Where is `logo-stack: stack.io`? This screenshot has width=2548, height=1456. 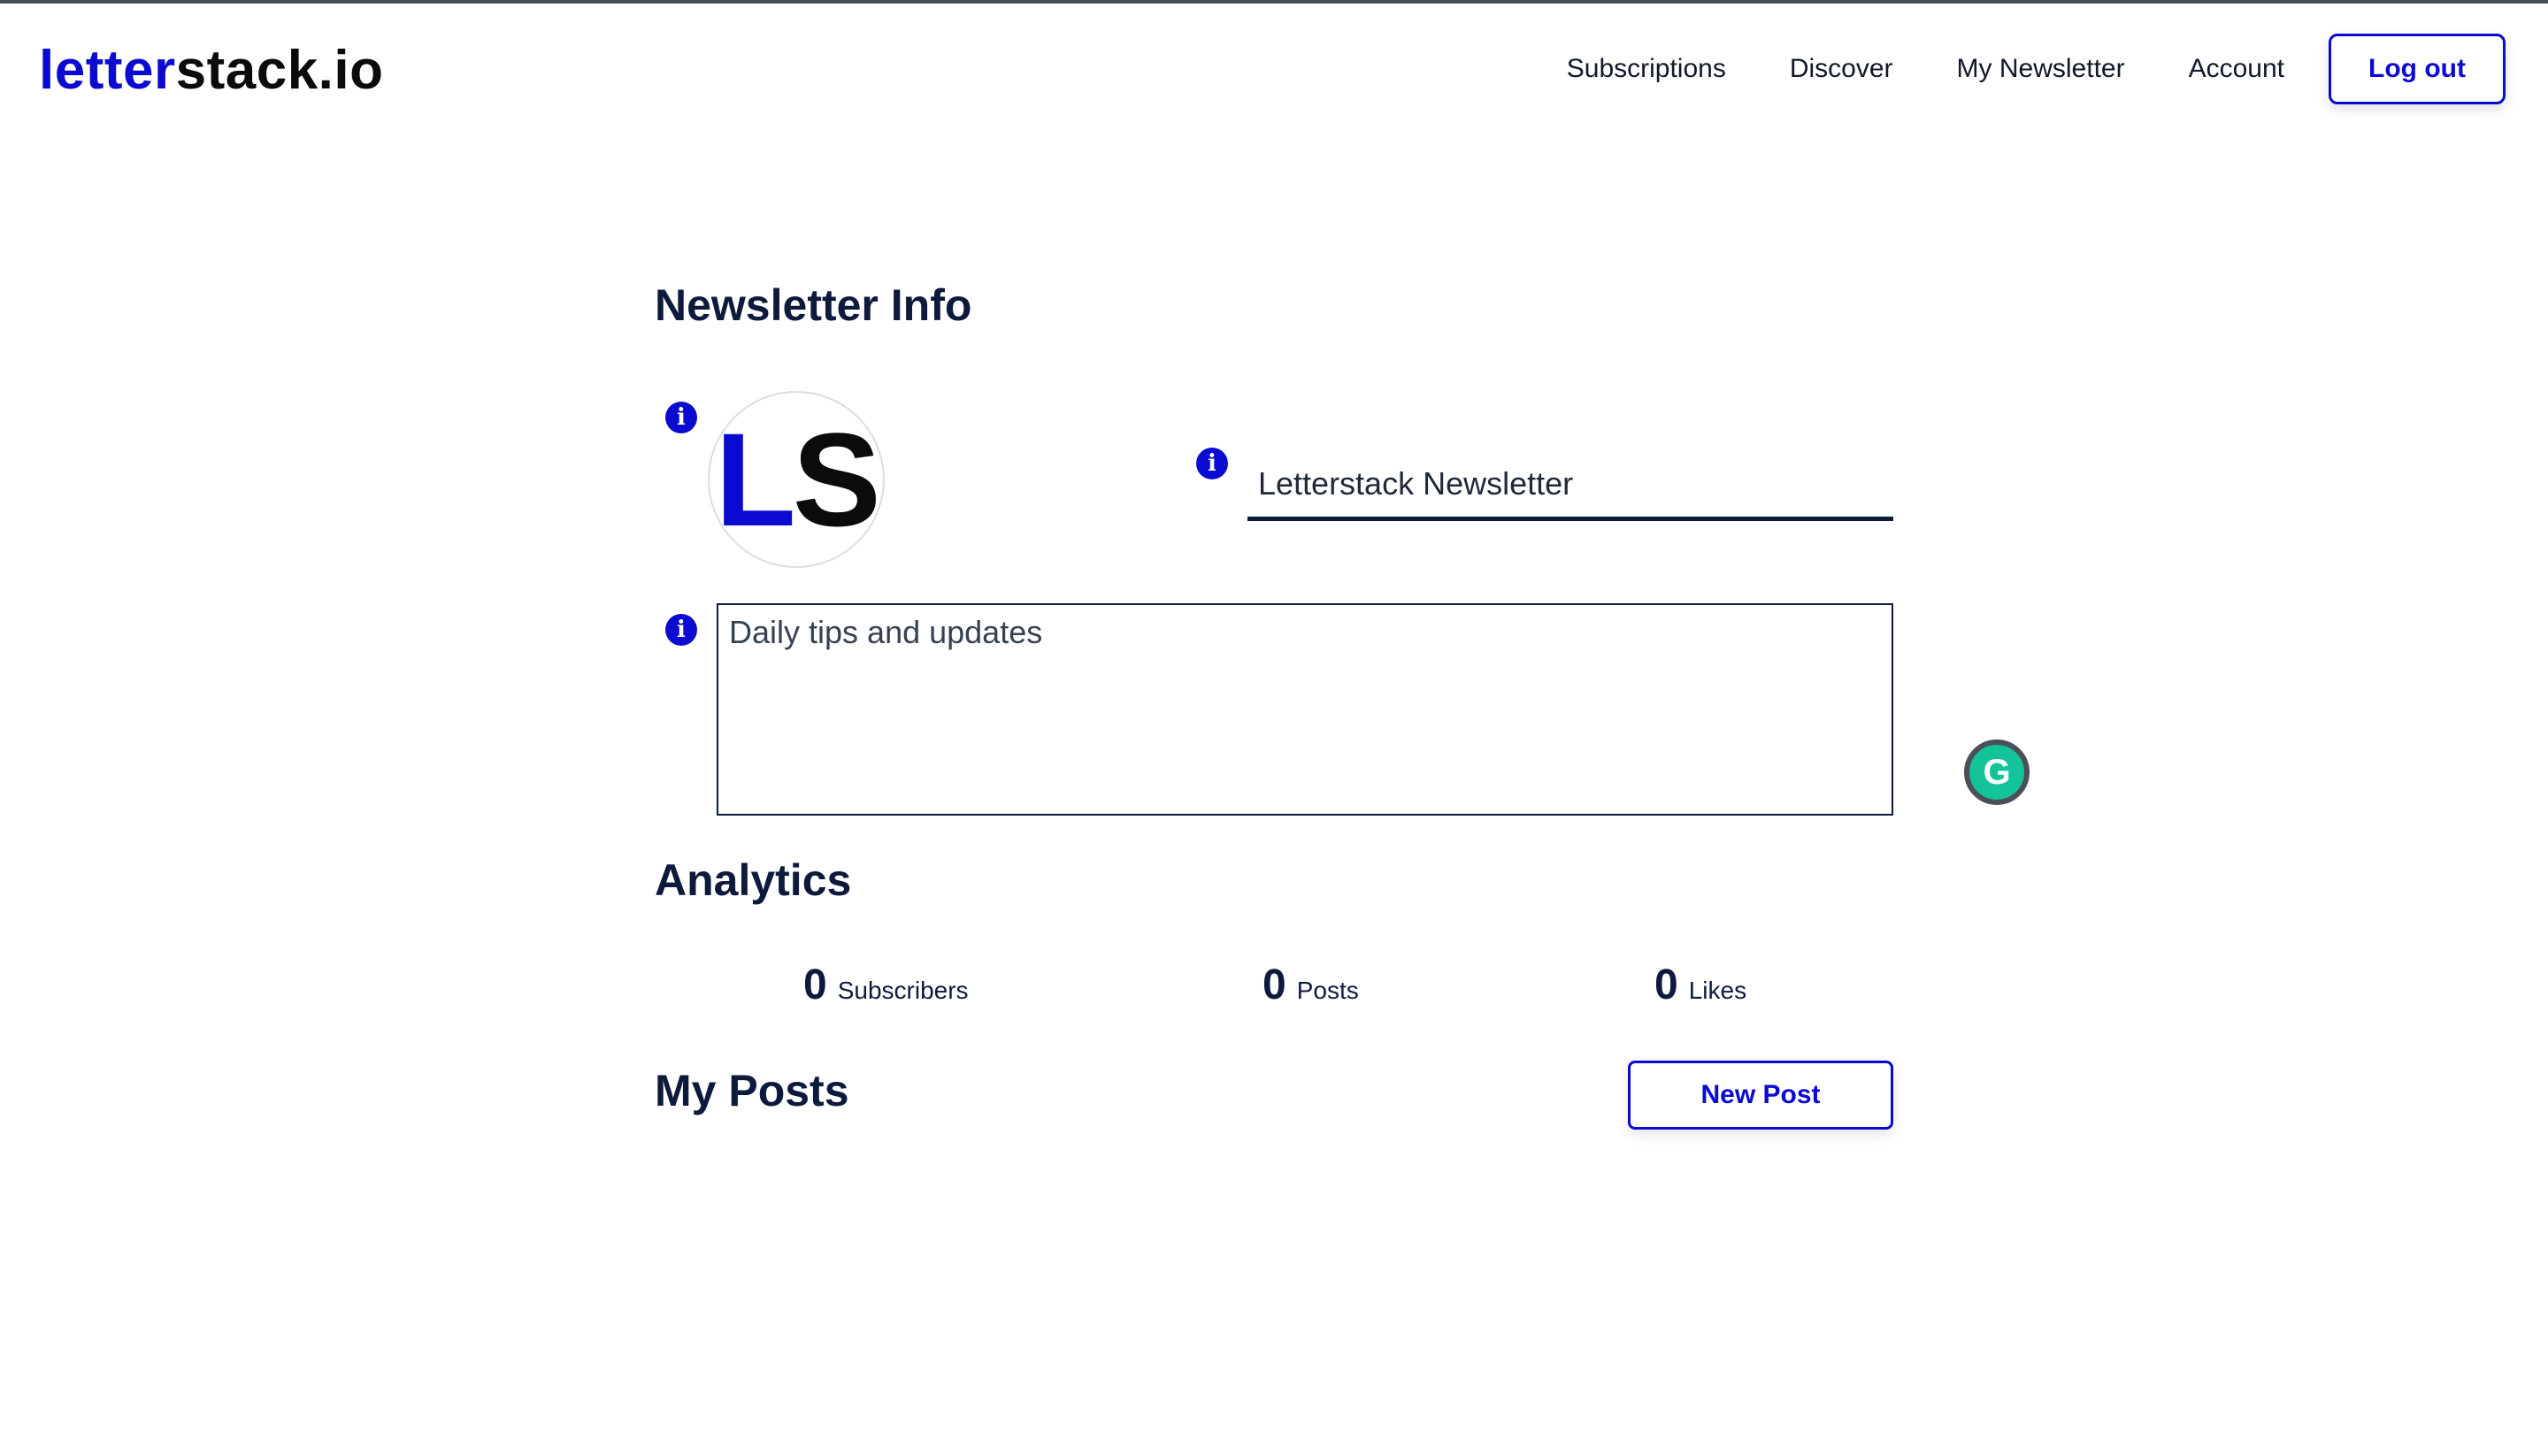
logo-stack: stack.io is located at coordinates (279, 70).